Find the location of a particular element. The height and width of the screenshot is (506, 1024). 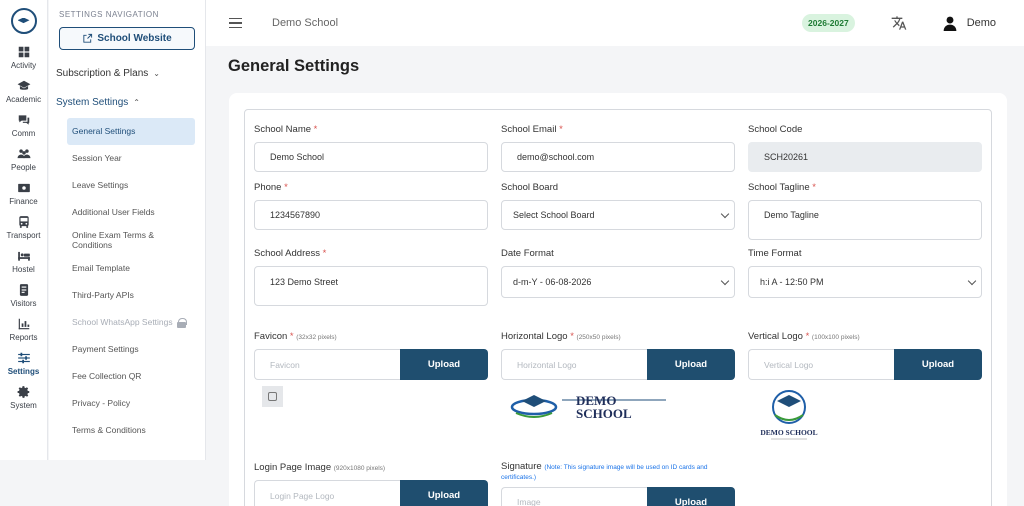

rail-item-academic: Academic is located at coordinates (23, 91).